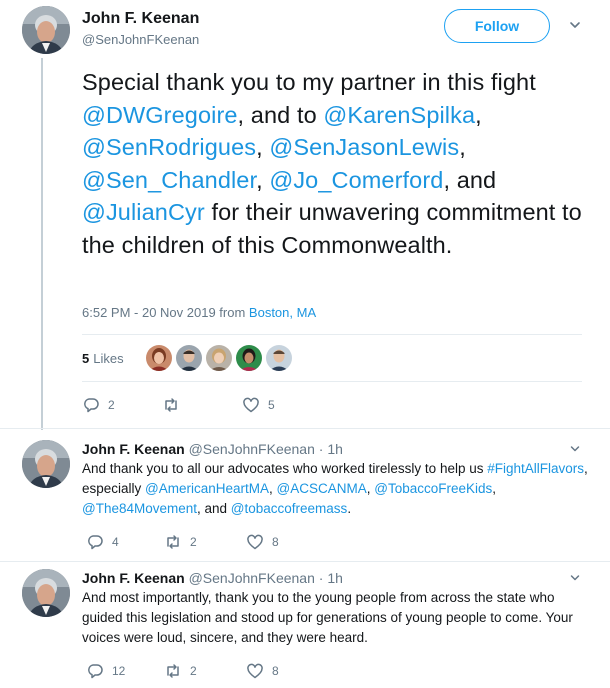 The height and width of the screenshot is (688, 610). I want to click on author-avatar, so click(46, 30).